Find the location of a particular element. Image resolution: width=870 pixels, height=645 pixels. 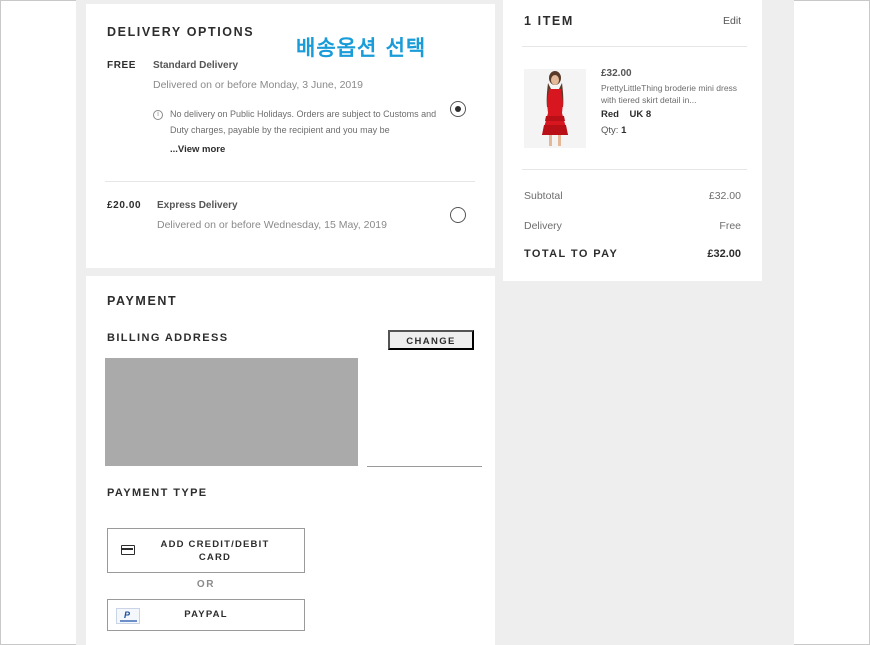

korean-annotation: 배송옵션 선택 is located at coordinates (361, 48).